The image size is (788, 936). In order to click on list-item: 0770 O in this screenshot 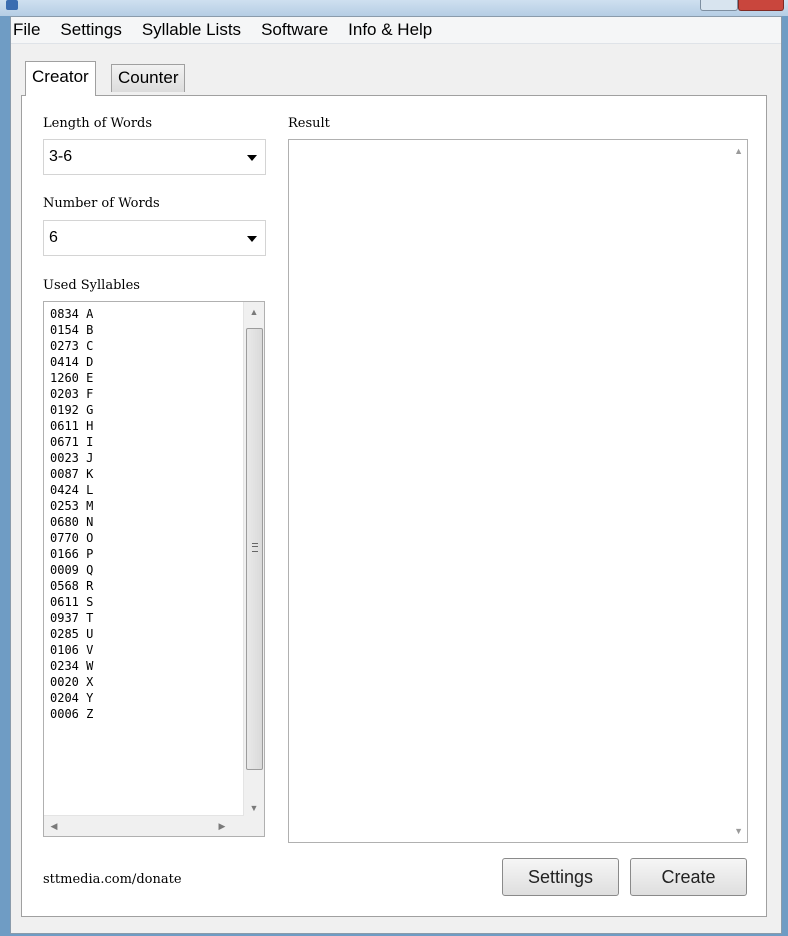, I will do `click(71, 538)`.